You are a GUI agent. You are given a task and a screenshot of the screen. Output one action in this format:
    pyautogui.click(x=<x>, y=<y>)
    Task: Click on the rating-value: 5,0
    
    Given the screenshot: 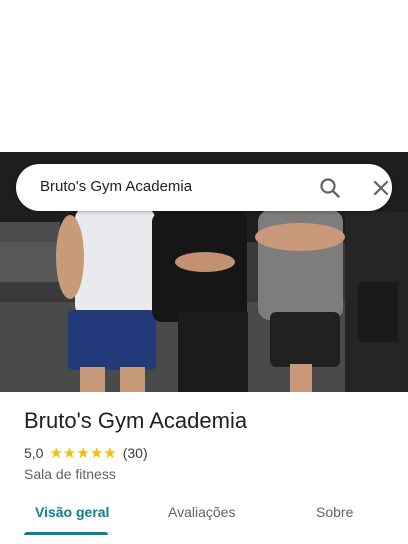 What is the action you would take?
    pyautogui.click(x=34, y=453)
    